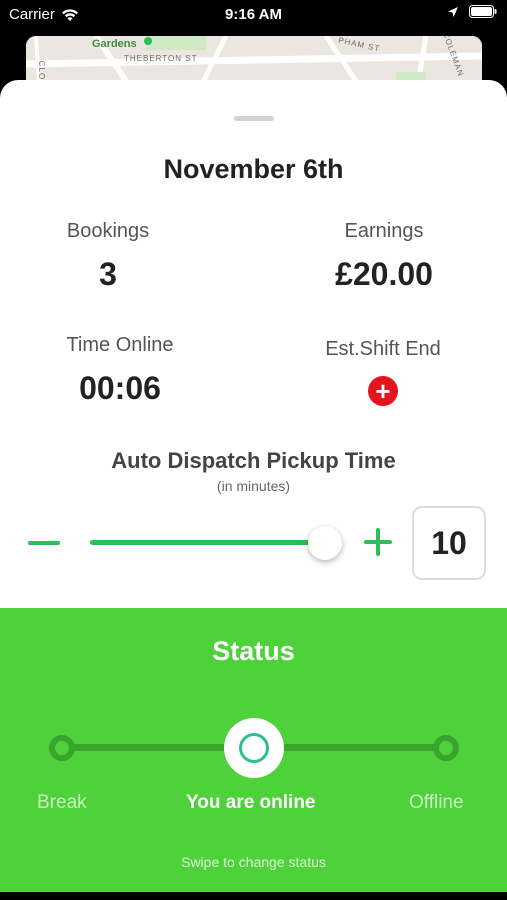  Describe the element at coordinates (436, 803) in the screenshot. I see `status-option-offline: Offline` at that location.